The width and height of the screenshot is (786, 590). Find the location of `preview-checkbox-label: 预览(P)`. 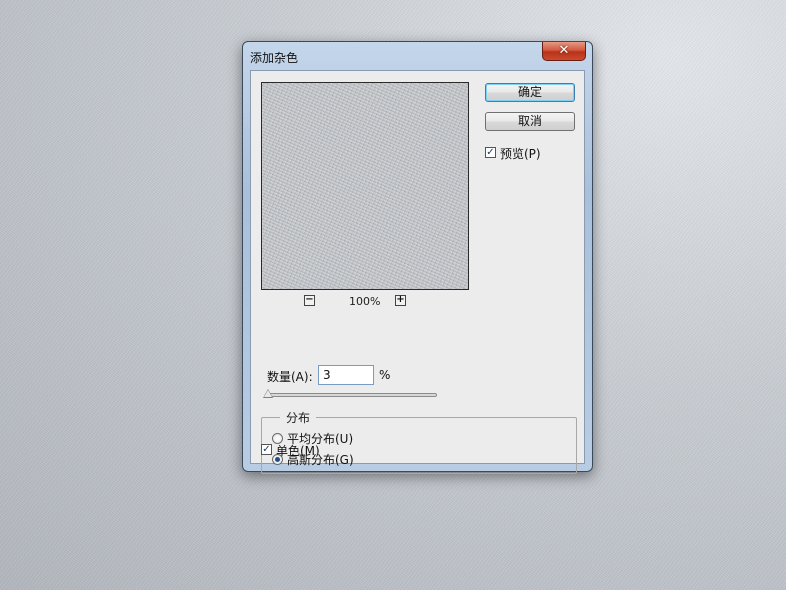

preview-checkbox-label: 预览(P) is located at coordinates (520, 154).